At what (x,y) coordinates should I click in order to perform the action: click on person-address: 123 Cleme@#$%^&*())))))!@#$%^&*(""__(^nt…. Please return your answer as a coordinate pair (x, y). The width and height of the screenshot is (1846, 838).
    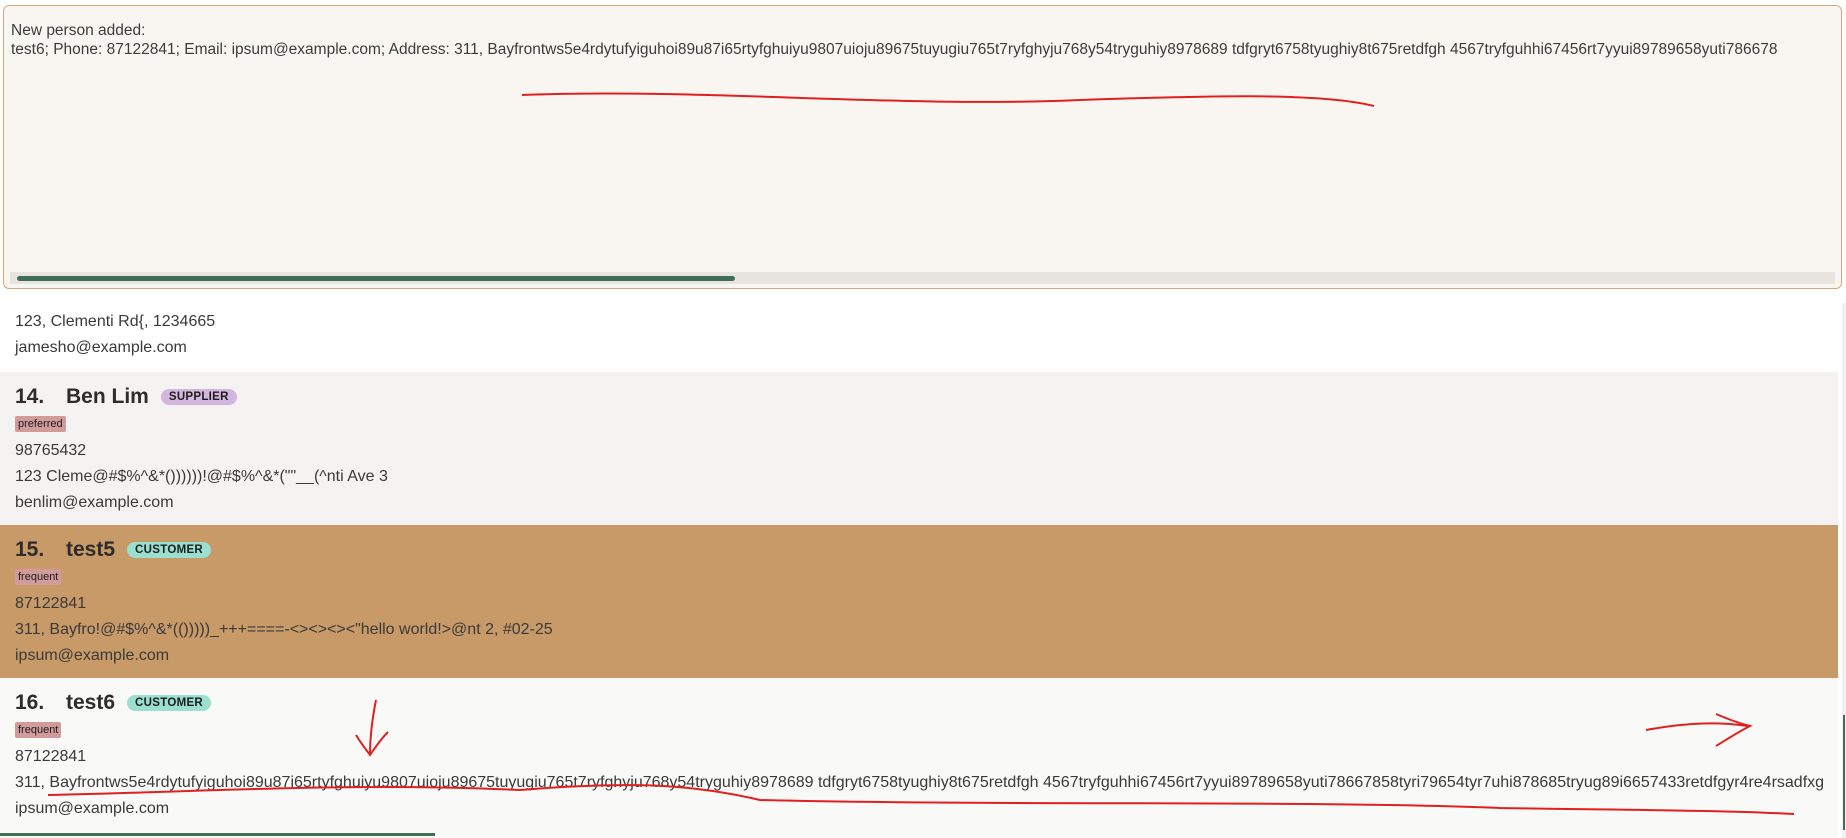
    Looking at the image, I should click on (201, 476).